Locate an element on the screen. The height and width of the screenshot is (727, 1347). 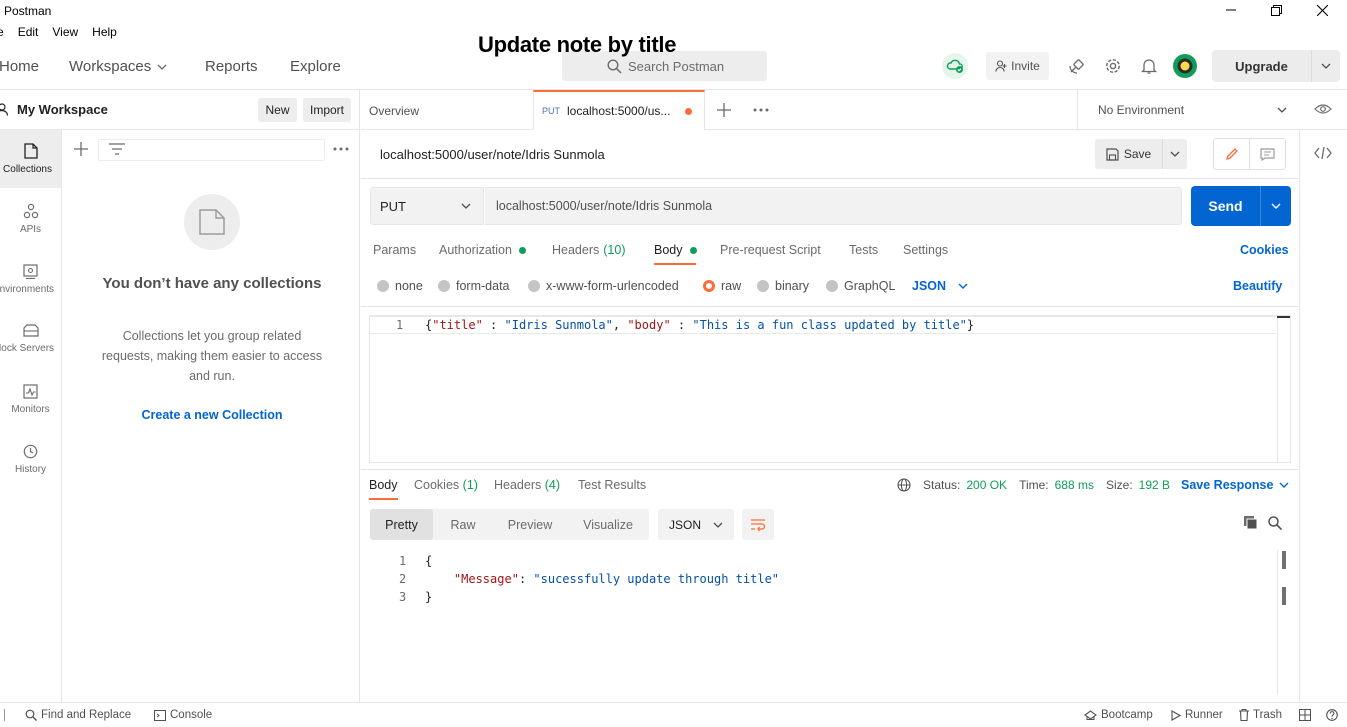
response-tab-headers: Headers (4) is located at coordinates (527, 485).